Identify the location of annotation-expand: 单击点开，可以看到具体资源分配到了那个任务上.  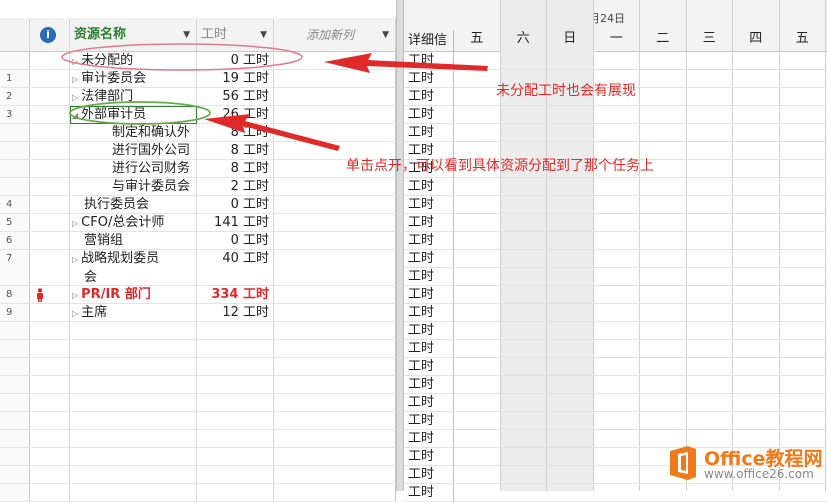
(500, 166).